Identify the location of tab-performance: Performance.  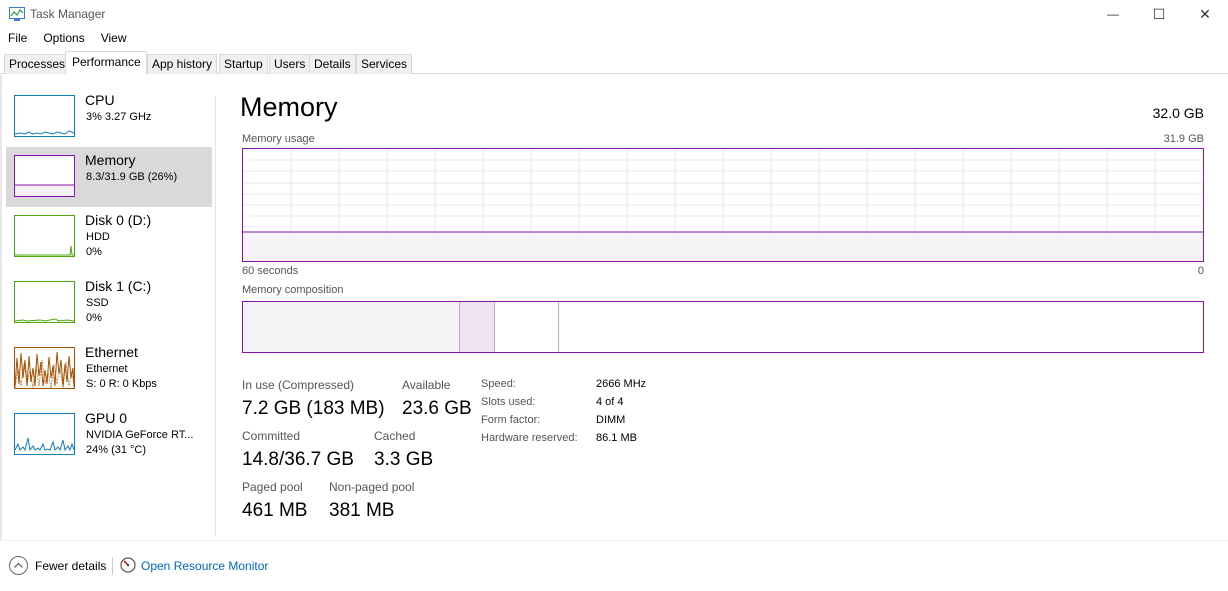
(106, 63).